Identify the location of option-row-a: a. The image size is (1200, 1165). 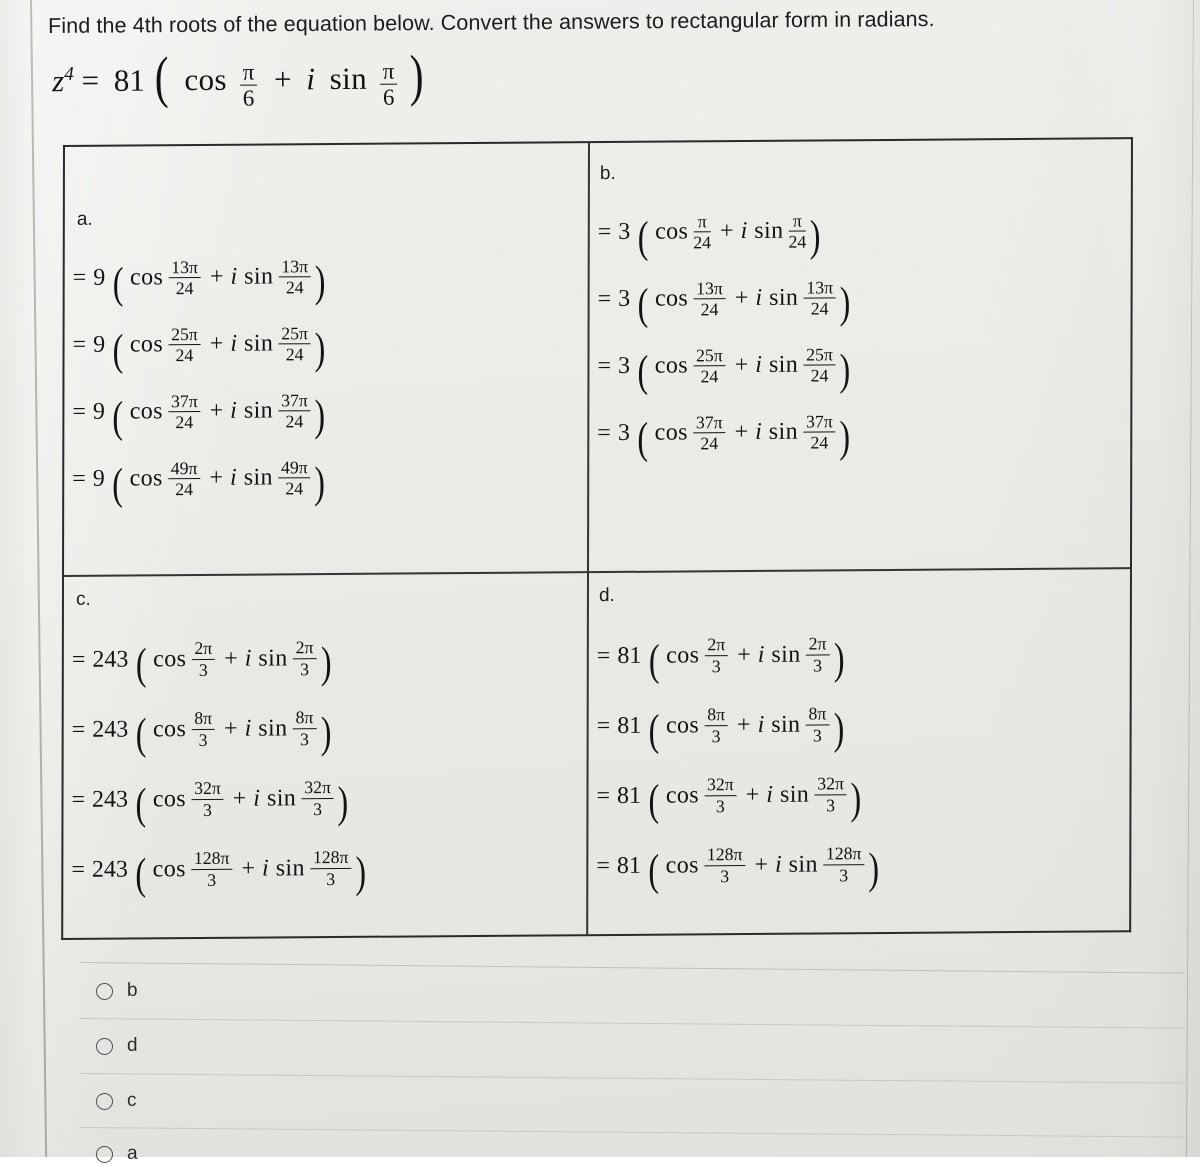
(117, 1154).